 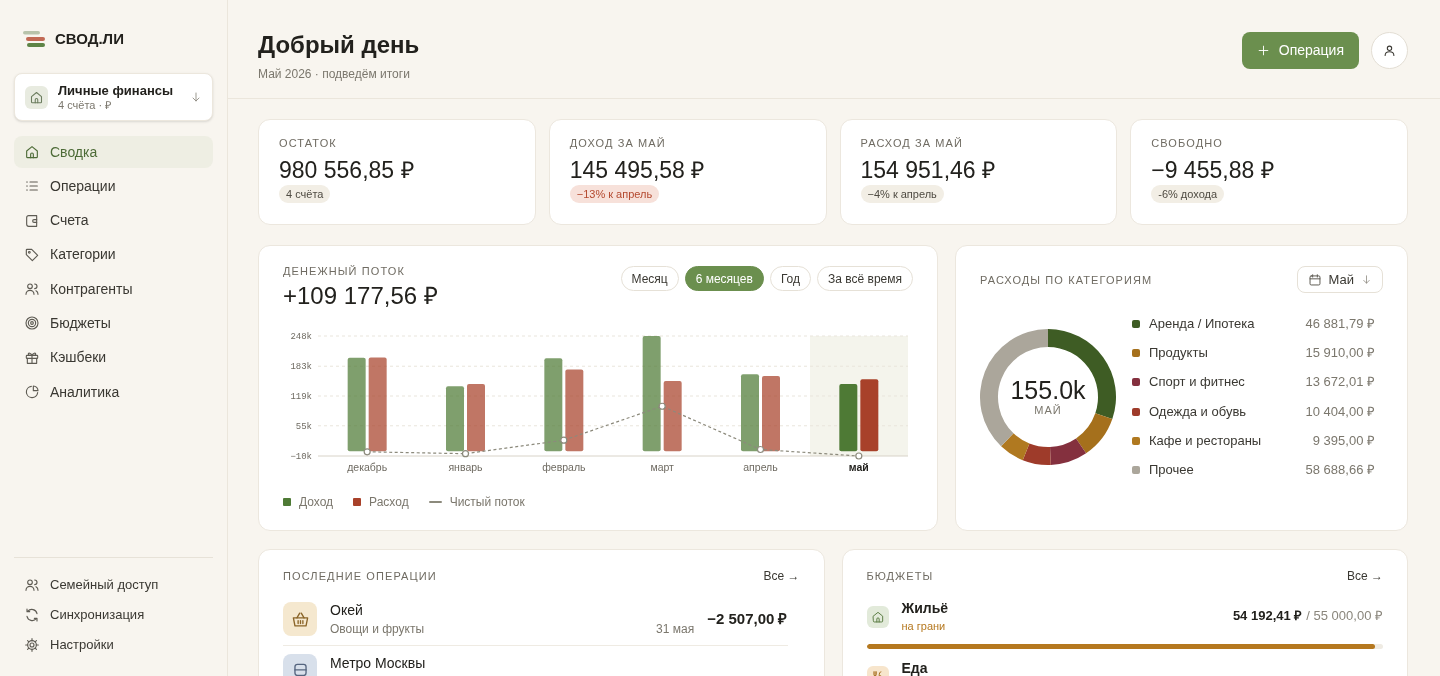 I want to click on operation-amount: −2 507,00 ₽, so click(x=747, y=619).